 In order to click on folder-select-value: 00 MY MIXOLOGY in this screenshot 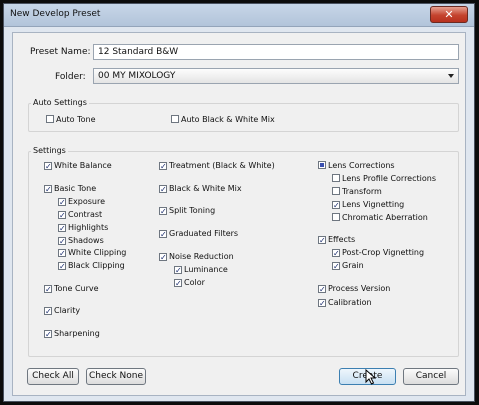, I will do `click(137, 76)`.